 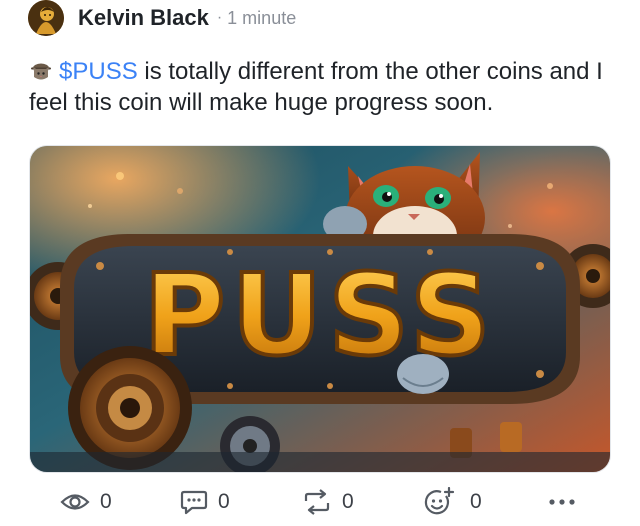 What do you see at coordinates (224, 501) in the screenshot?
I see `comments-count: 0` at bounding box center [224, 501].